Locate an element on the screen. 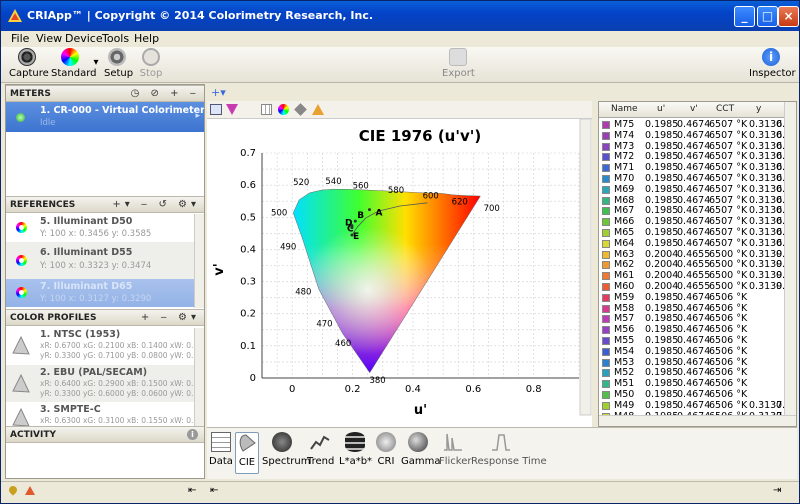  eraser-icon is located at coordinates (300, 109).